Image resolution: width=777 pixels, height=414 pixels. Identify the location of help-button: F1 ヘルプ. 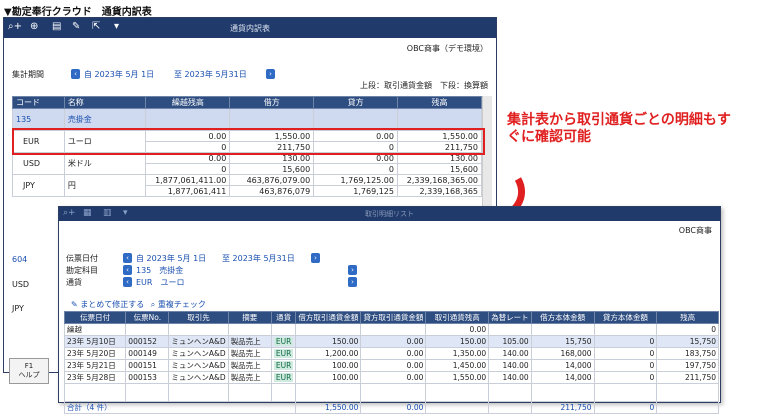
(29, 371).